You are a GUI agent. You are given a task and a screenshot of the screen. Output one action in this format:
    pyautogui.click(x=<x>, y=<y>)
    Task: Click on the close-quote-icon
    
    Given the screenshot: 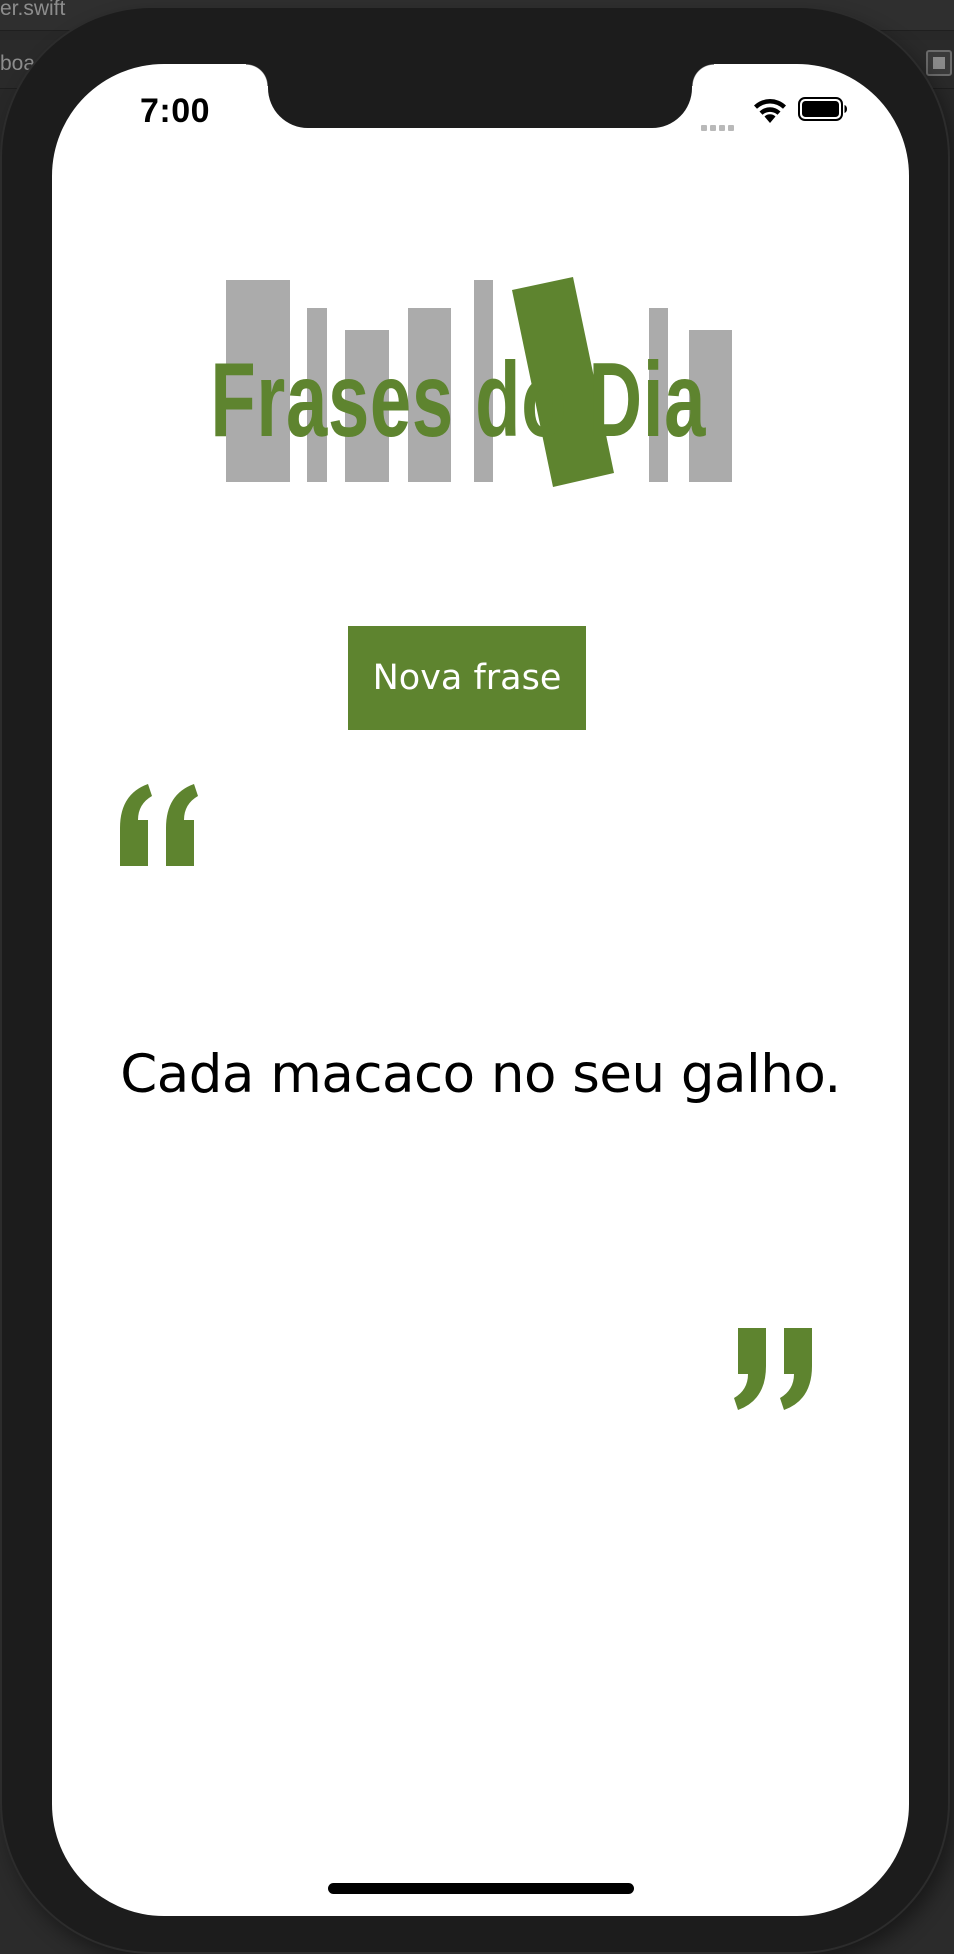 What is the action you would take?
    pyautogui.click(x=773, y=1369)
    